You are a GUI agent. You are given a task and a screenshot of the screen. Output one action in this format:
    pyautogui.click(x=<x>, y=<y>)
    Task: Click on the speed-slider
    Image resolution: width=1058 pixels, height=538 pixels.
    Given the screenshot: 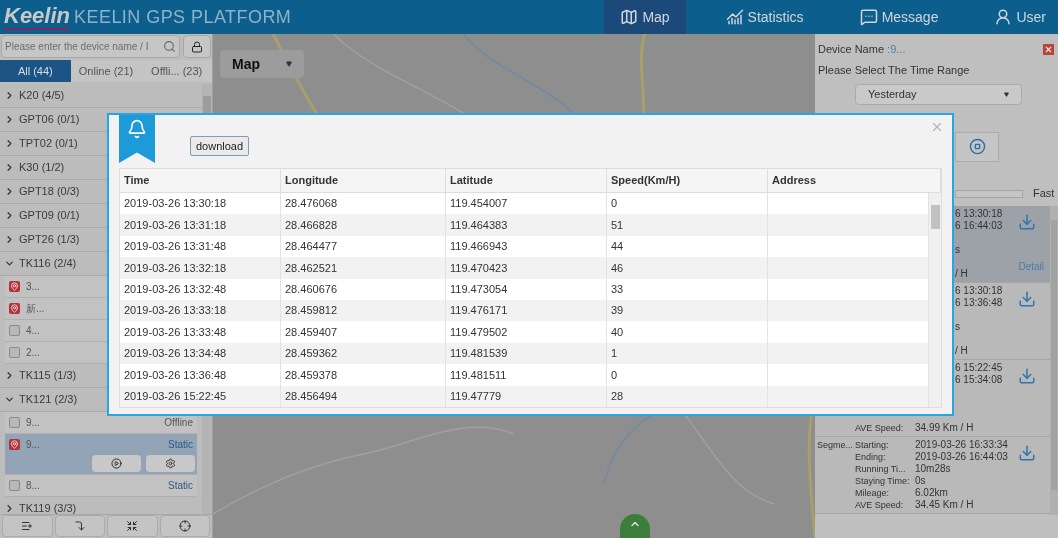 What is the action you would take?
    pyautogui.click(x=989, y=193)
    